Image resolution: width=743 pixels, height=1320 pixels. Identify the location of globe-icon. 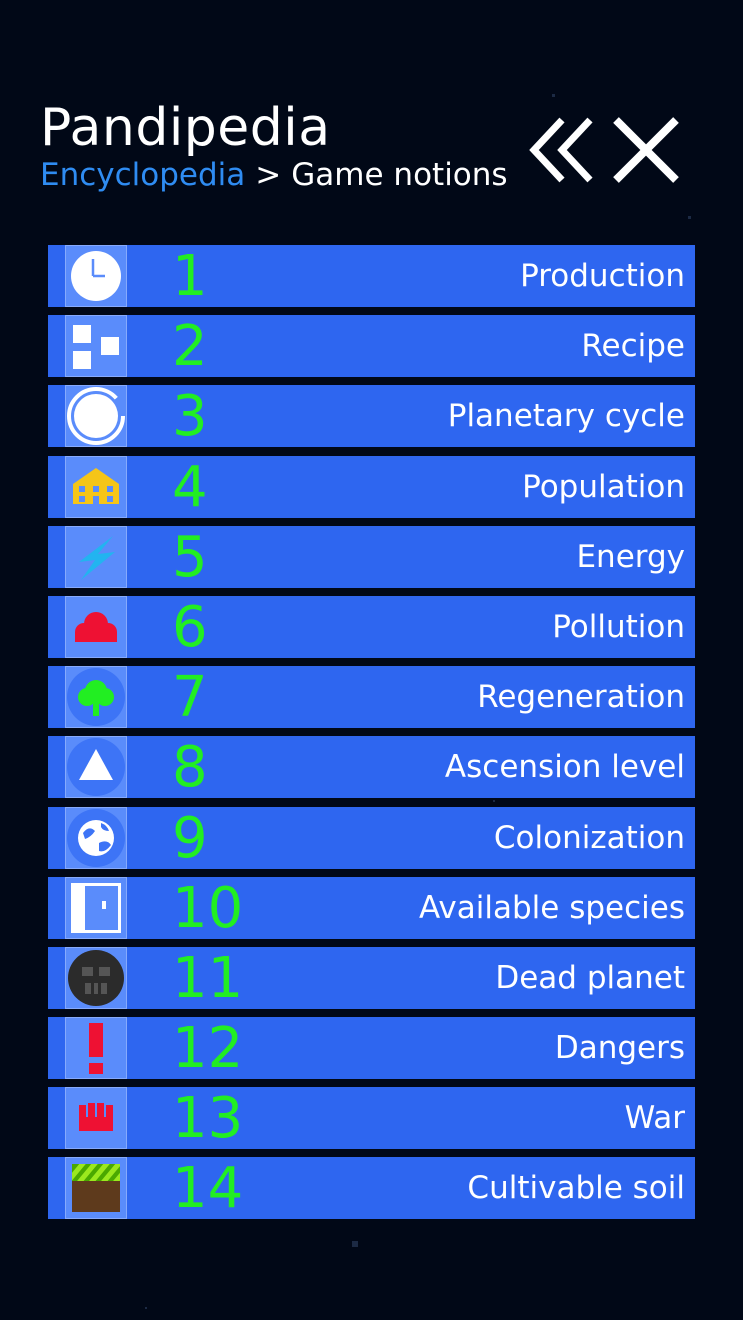
(96, 837).